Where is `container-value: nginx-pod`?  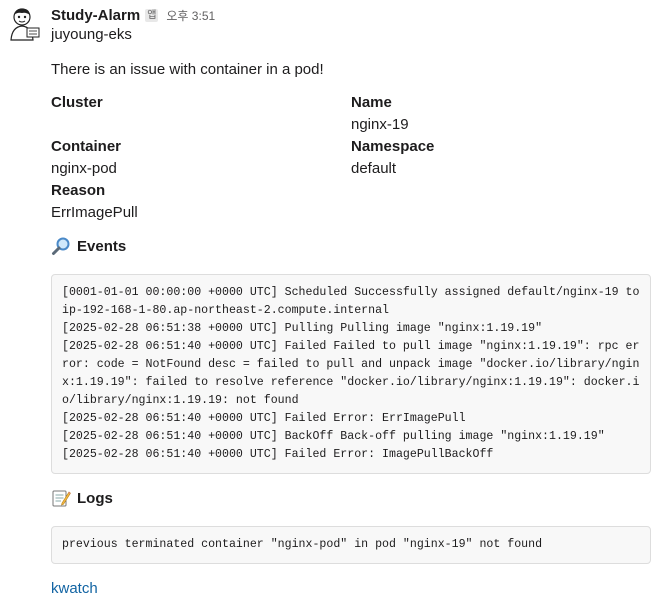 container-value: nginx-pod is located at coordinates (84, 168).